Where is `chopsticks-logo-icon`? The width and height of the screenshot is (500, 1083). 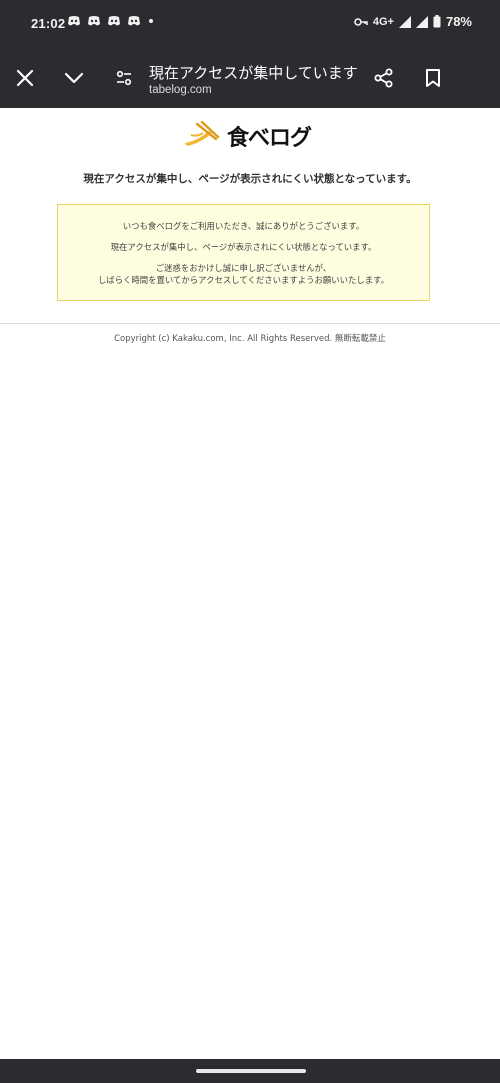
chopsticks-logo-icon is located at coordinates (202, 133).